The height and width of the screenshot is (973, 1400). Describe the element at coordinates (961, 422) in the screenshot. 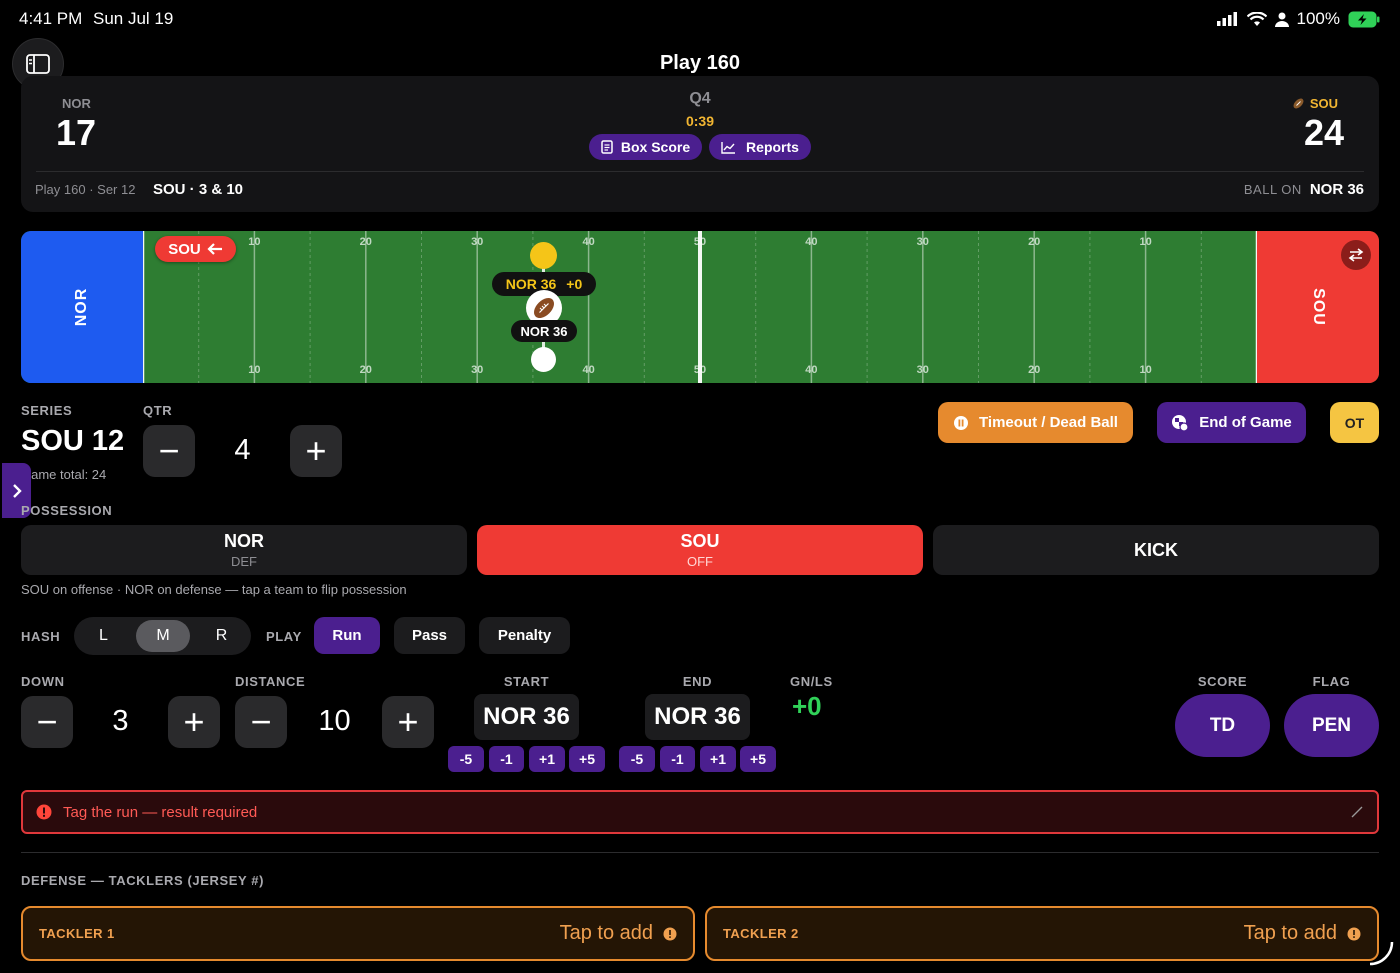

I see `pause-circle-icon` at that location.